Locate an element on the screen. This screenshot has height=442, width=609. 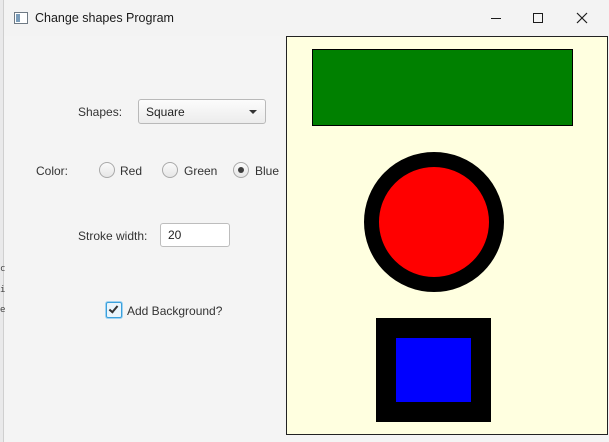
shapes-label: Shapes: is located at coordinates (100, 112).